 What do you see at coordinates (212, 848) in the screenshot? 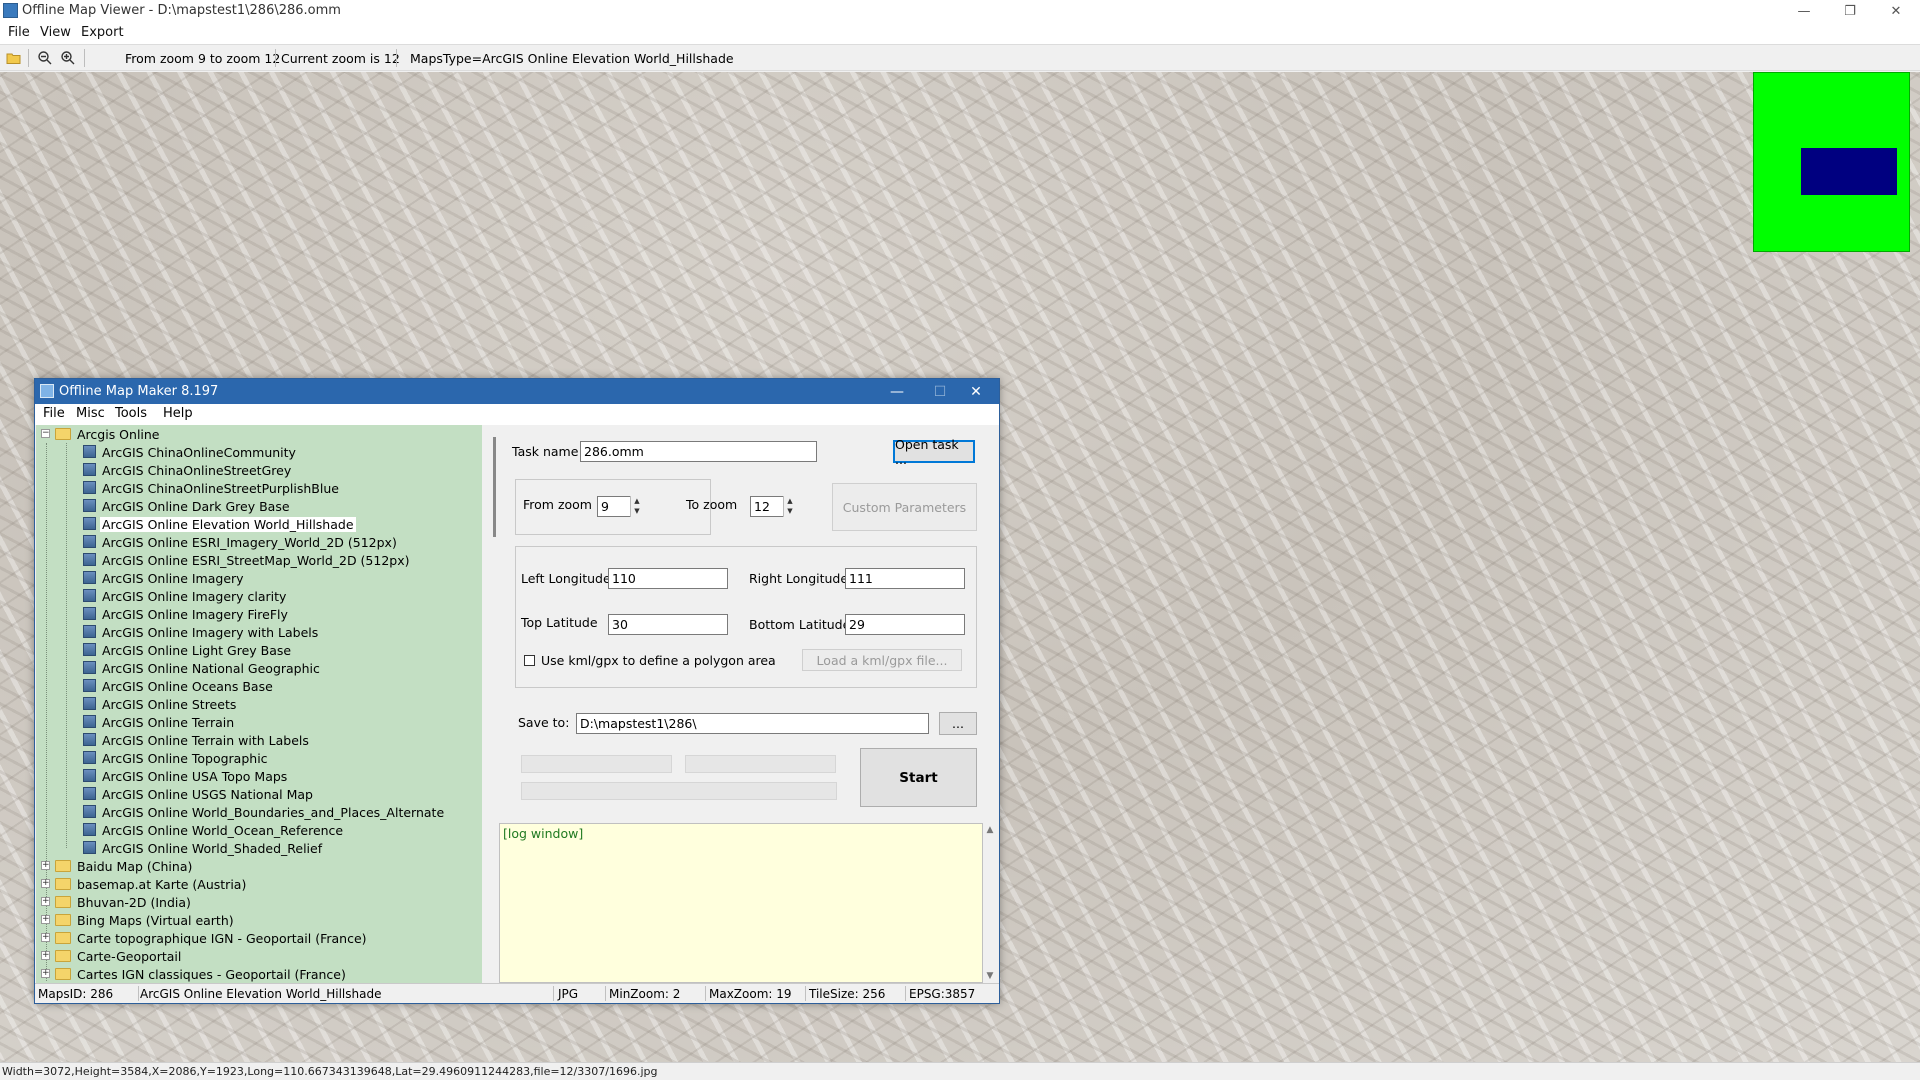
I see `tree-item-label: ArcGIS Online World_Shaded_Relief` at bounding box center [212, 848].